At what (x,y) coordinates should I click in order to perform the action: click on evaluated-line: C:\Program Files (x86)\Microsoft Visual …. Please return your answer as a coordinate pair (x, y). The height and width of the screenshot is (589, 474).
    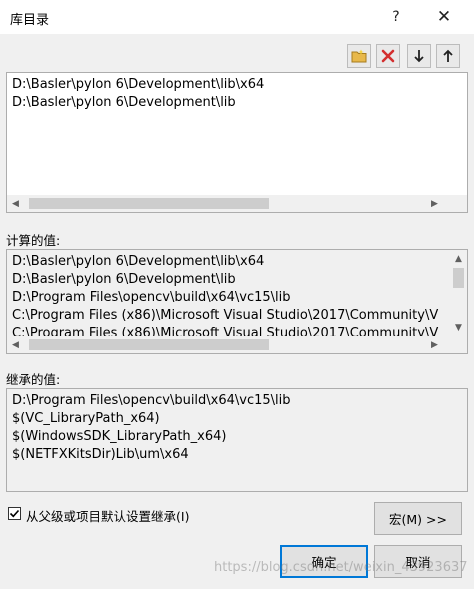
    Looking at the image, I should click on (225, 315).